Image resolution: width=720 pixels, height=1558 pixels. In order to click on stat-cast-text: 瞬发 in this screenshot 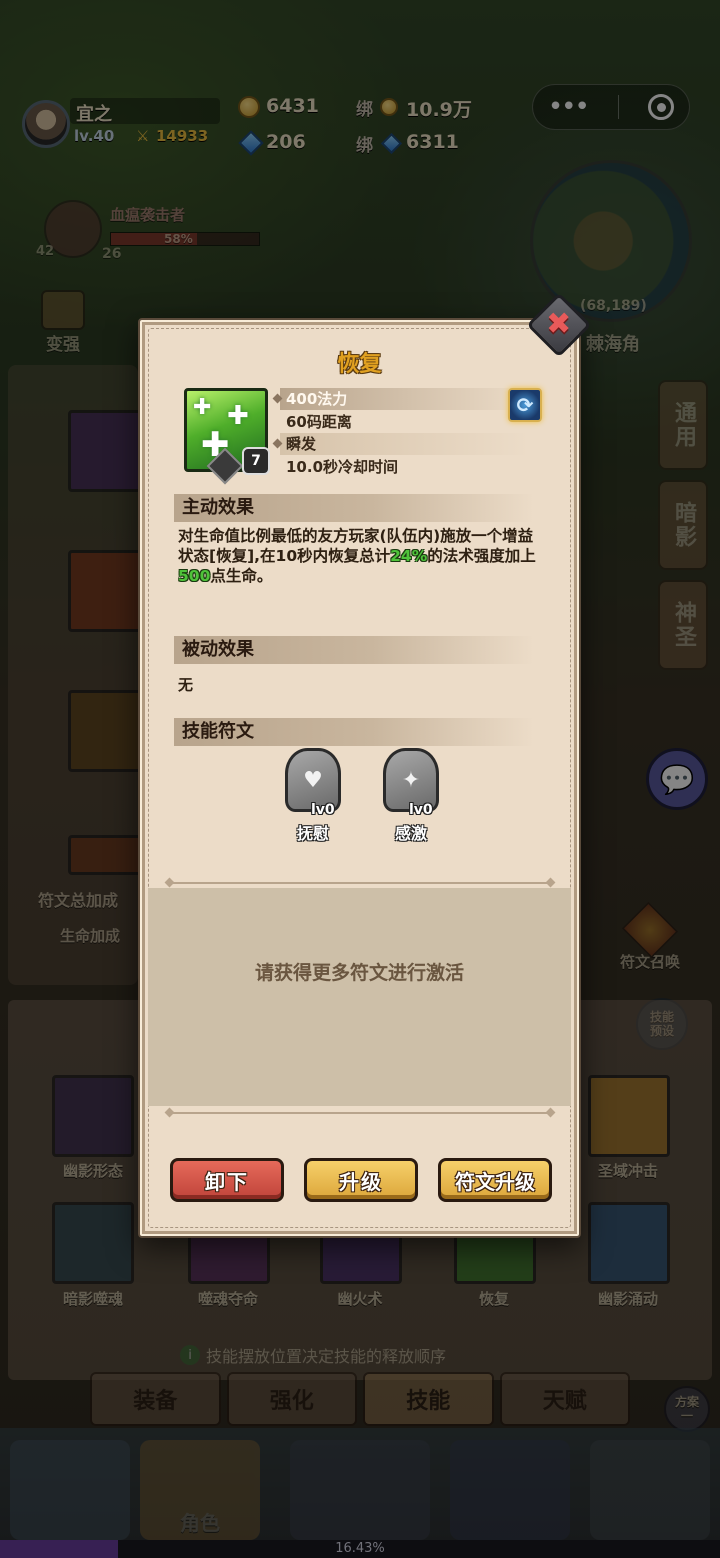, I will do `click(301, 444)`.